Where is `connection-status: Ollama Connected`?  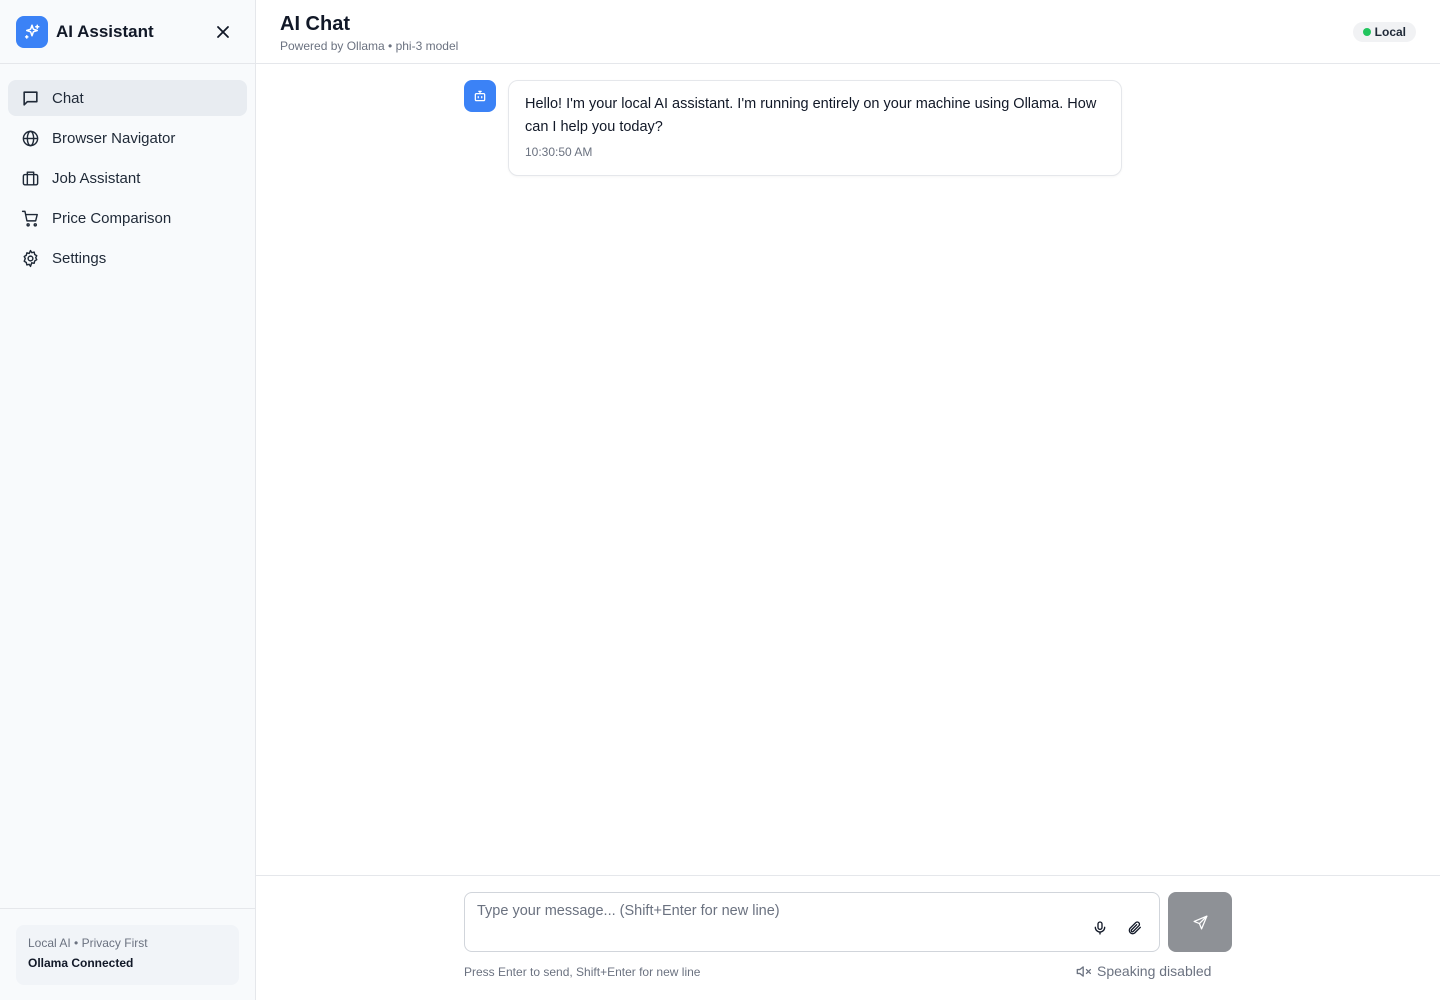
connection-status: Ollama Connected is located at coordinates (81, 963).